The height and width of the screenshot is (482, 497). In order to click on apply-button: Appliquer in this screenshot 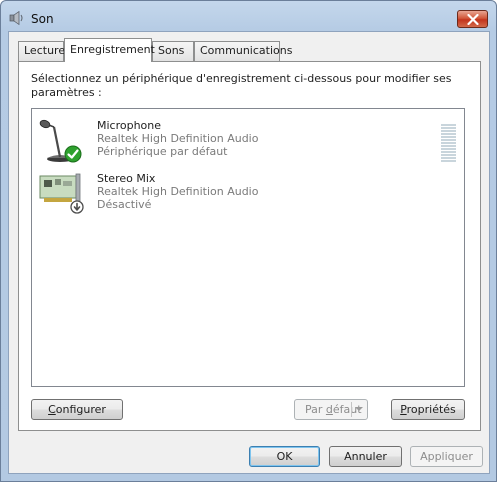, I will do `click(446, 456)`.